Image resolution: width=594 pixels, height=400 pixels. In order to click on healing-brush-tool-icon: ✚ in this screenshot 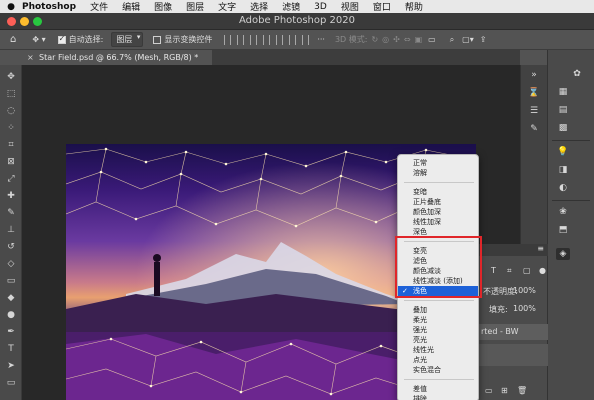, I will do `click(11, 196)`.